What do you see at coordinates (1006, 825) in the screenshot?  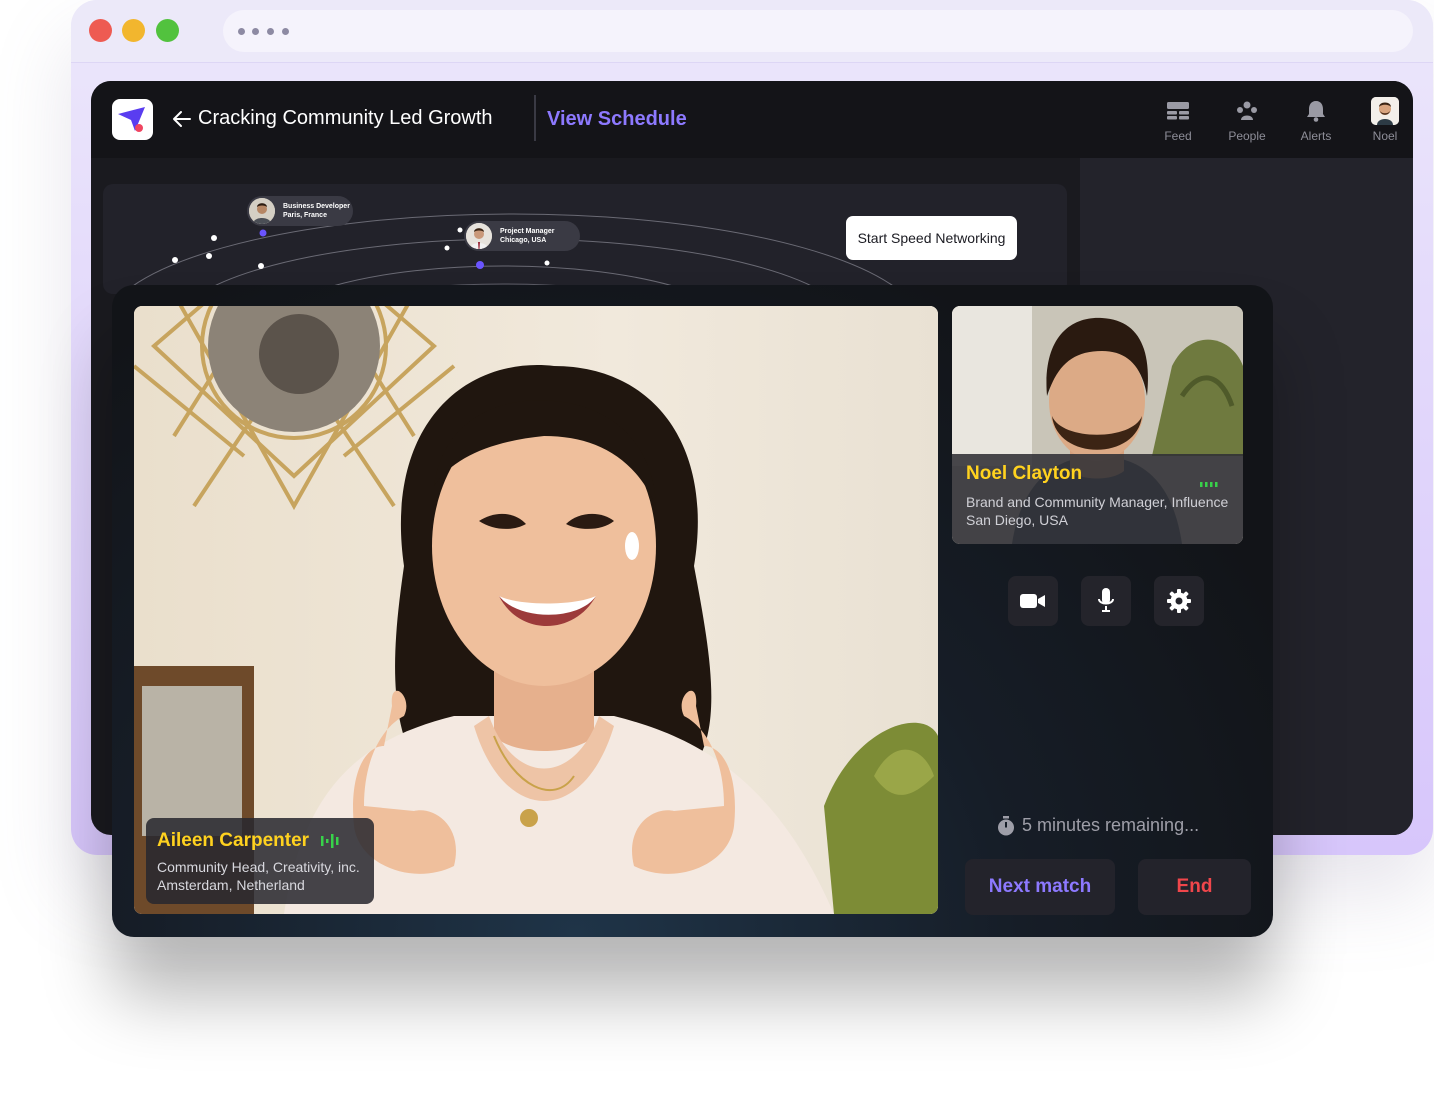 I see `stopwatch-icon` at bounding box center [1006, 825].